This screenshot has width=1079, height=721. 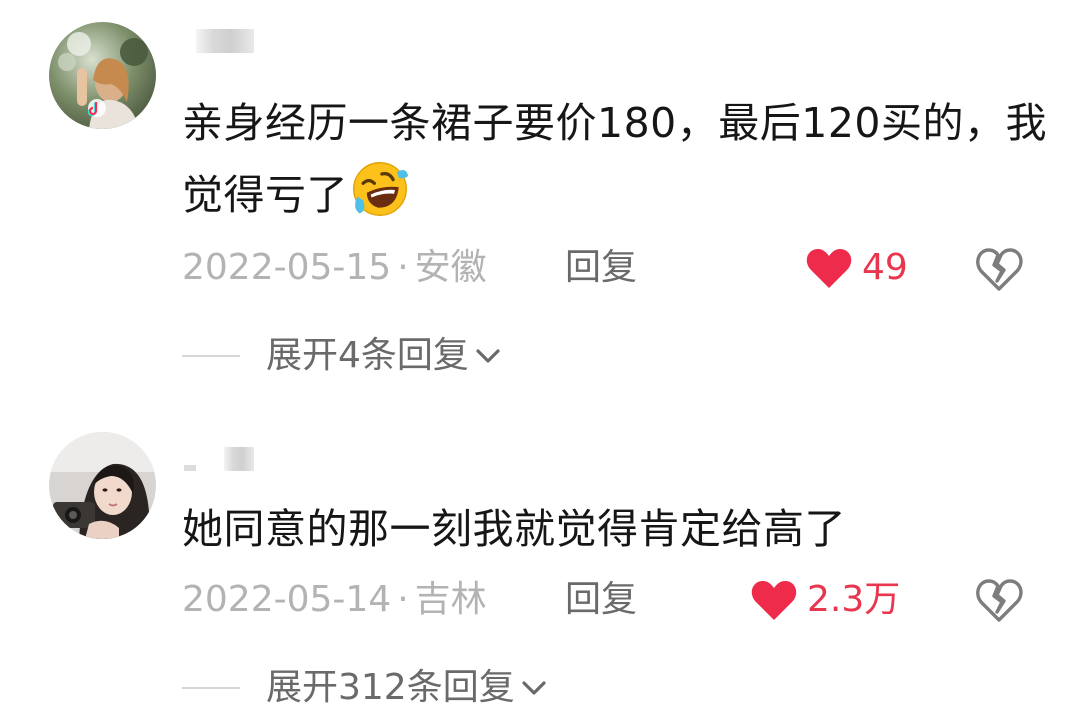 I want to click on like-button: 2.3万, so click(x=825, y=600).